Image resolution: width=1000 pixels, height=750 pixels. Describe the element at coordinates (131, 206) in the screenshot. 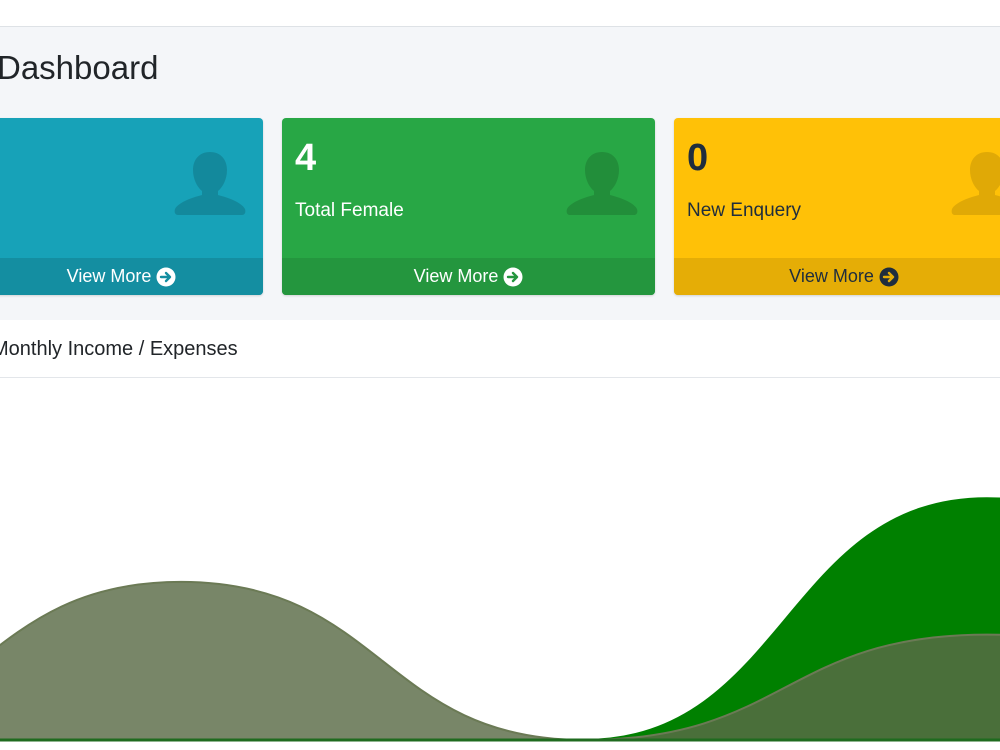

I see `info-box-teal: View More` at that location.